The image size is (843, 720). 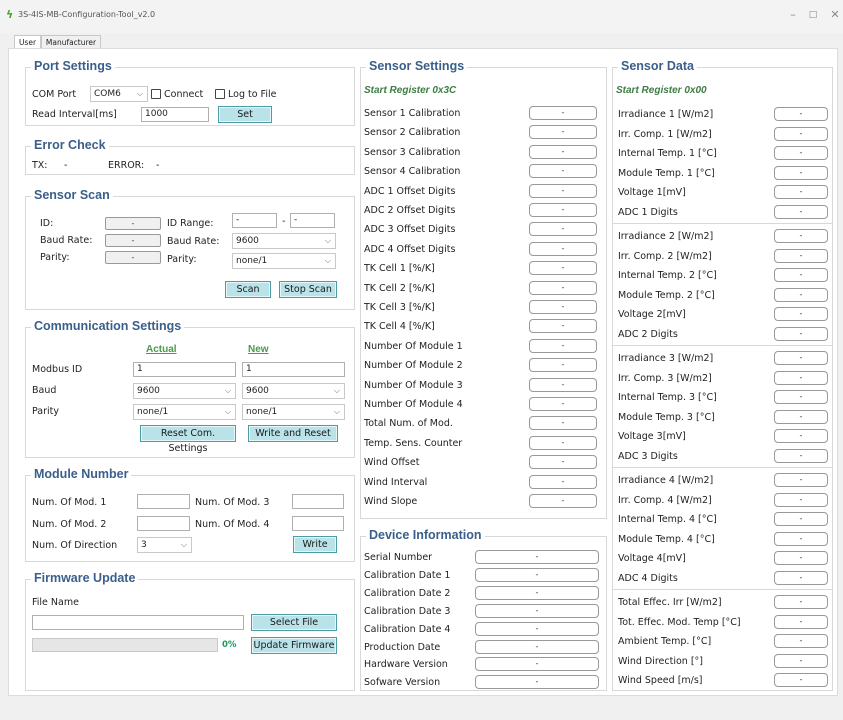 I want to click on parity-actual-value: none/1, so click(x=153, y=412).